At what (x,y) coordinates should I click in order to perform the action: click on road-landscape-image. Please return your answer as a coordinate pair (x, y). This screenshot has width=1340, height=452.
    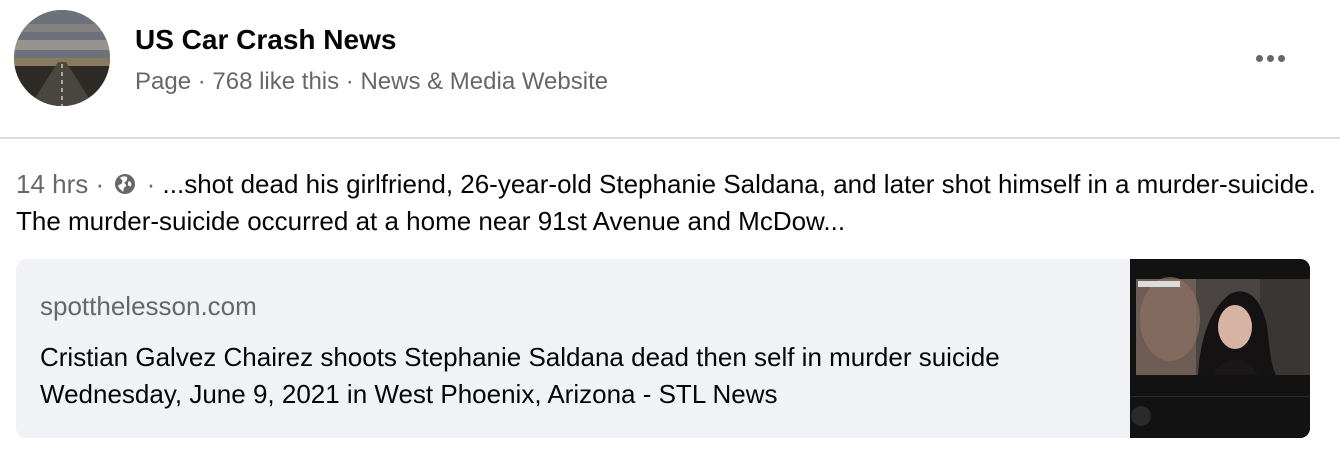
    Looking at the image, I should click on (62, 58).